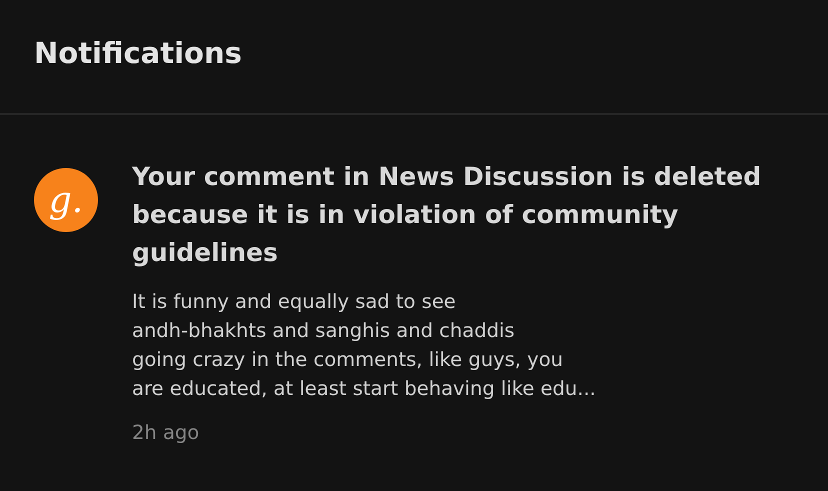 The width and height of the screenshot is (828, 491). I want to click on timestamp: 2h ago, so click(166, 432).